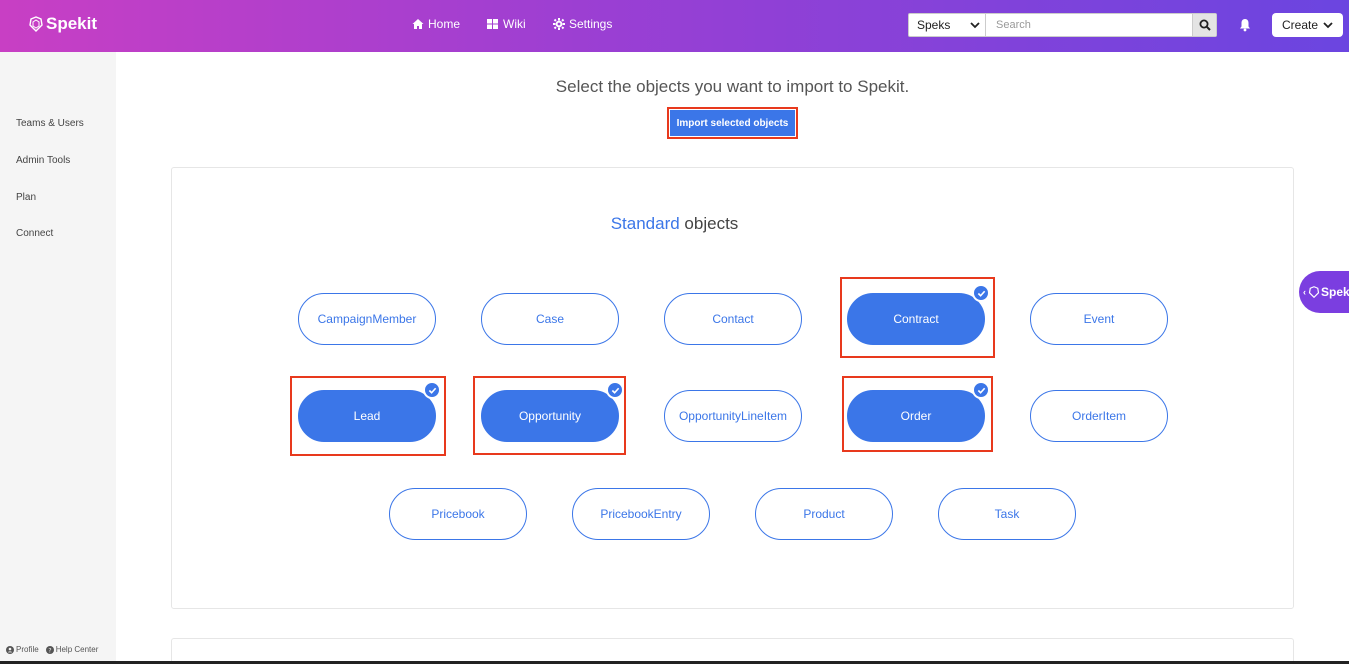  Describe the element at coordinates (1245, 25) in the screenshot. I see `bell-icon` at that location.